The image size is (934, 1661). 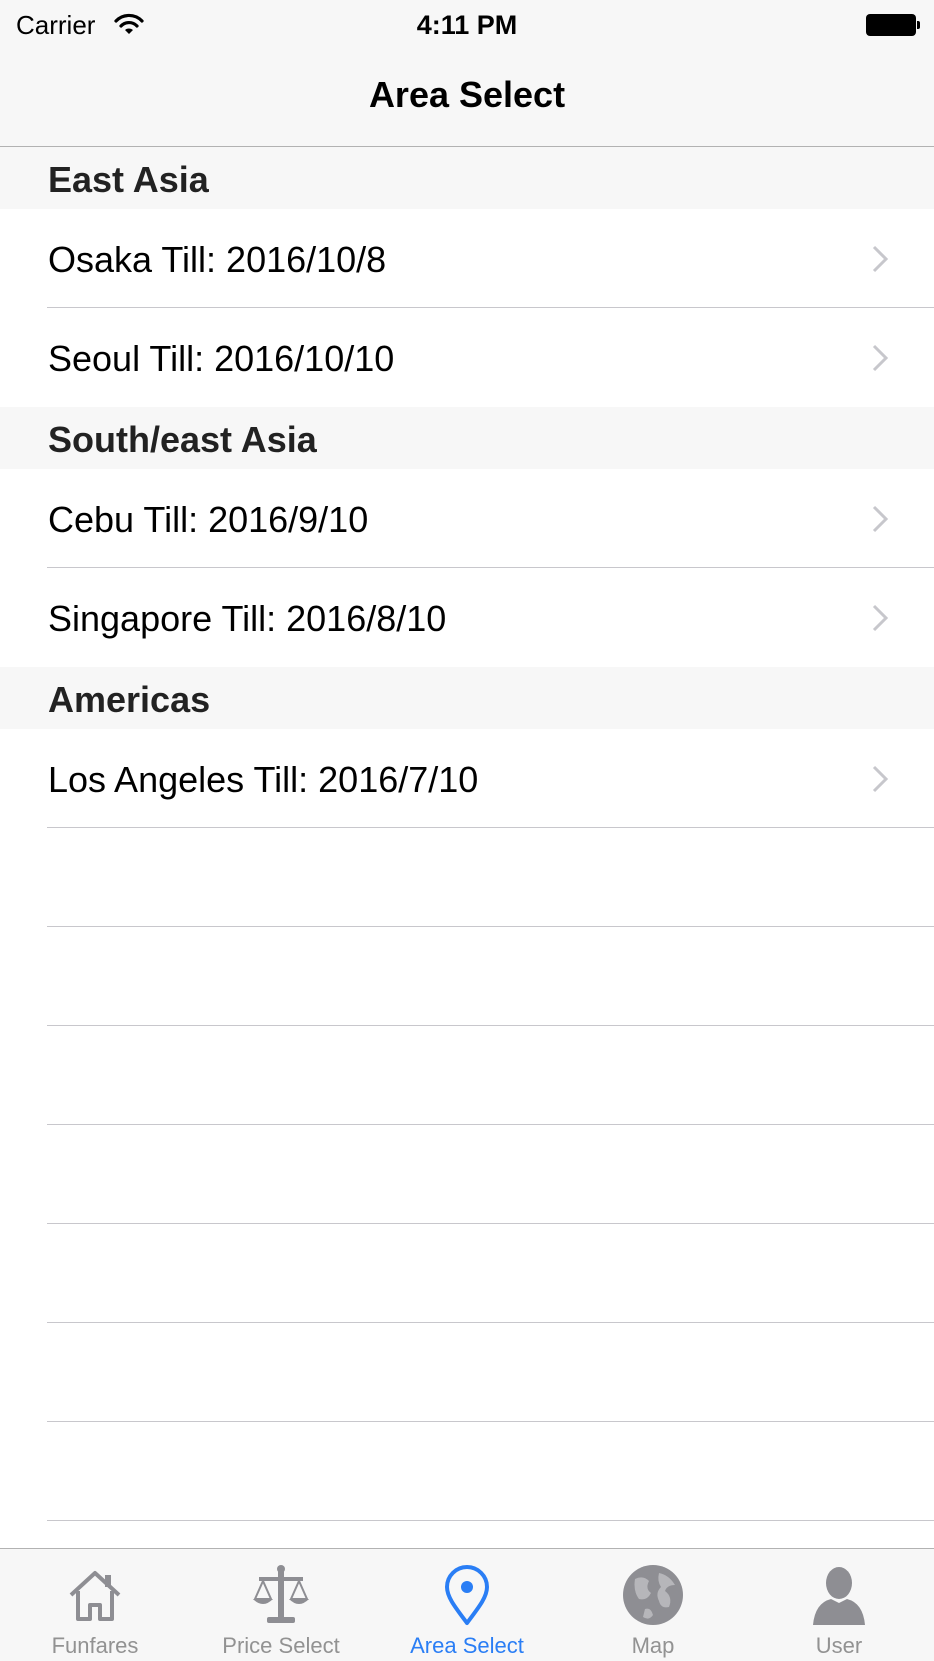 What do you see at coordinates (128, 179) in the screenshot?
I see `section-header-label: East Asia` at bounding box center [128, 179].